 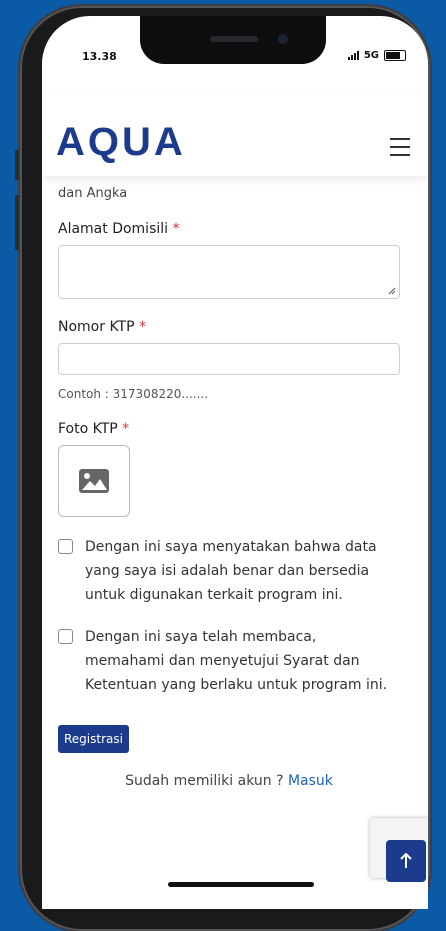 I want to click on signal-icon, so click(x=353, y=55).